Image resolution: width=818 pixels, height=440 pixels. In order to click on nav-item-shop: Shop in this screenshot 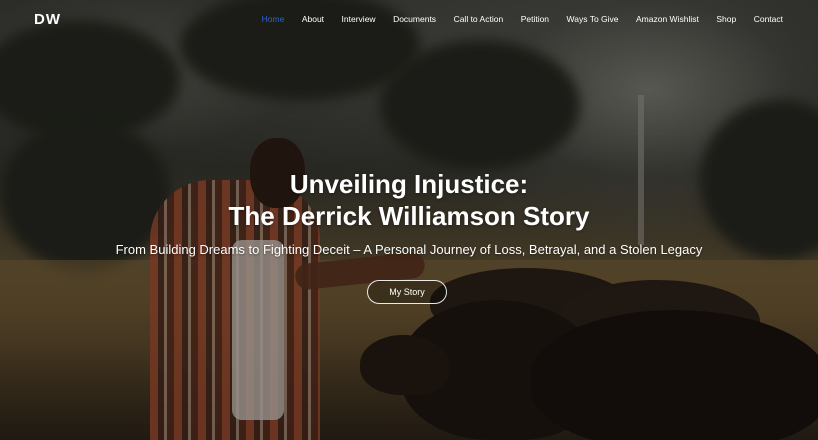, I will do `click(726, 19)`.